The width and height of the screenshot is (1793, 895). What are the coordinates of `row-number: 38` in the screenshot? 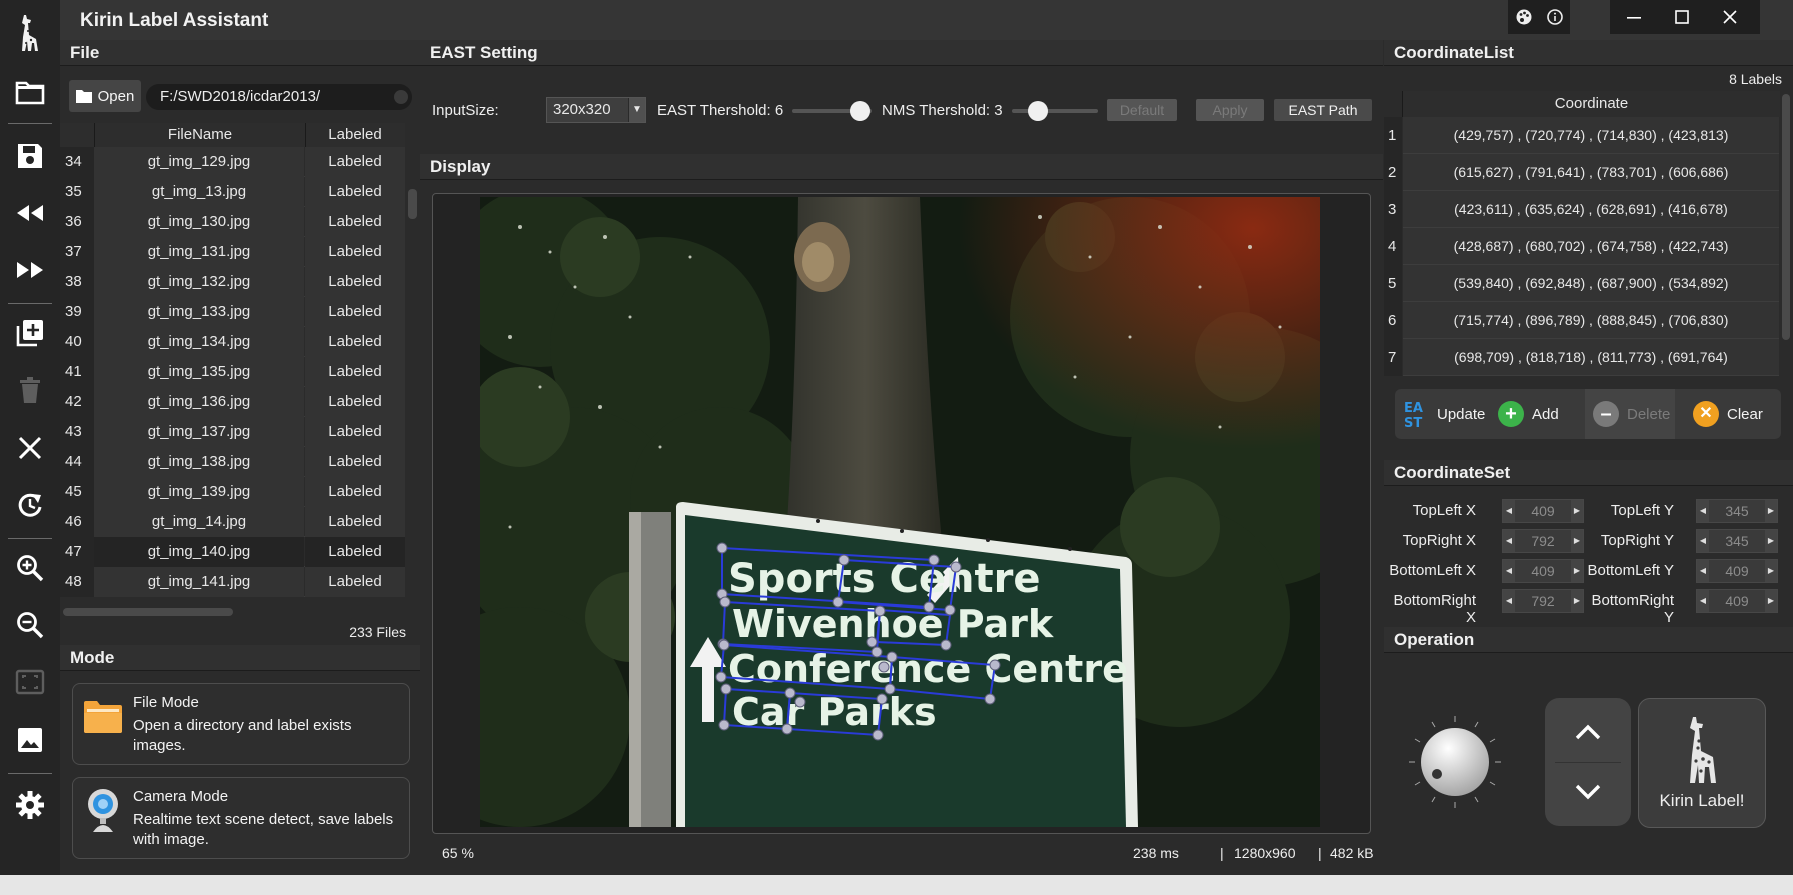 It's located at (77, 282).